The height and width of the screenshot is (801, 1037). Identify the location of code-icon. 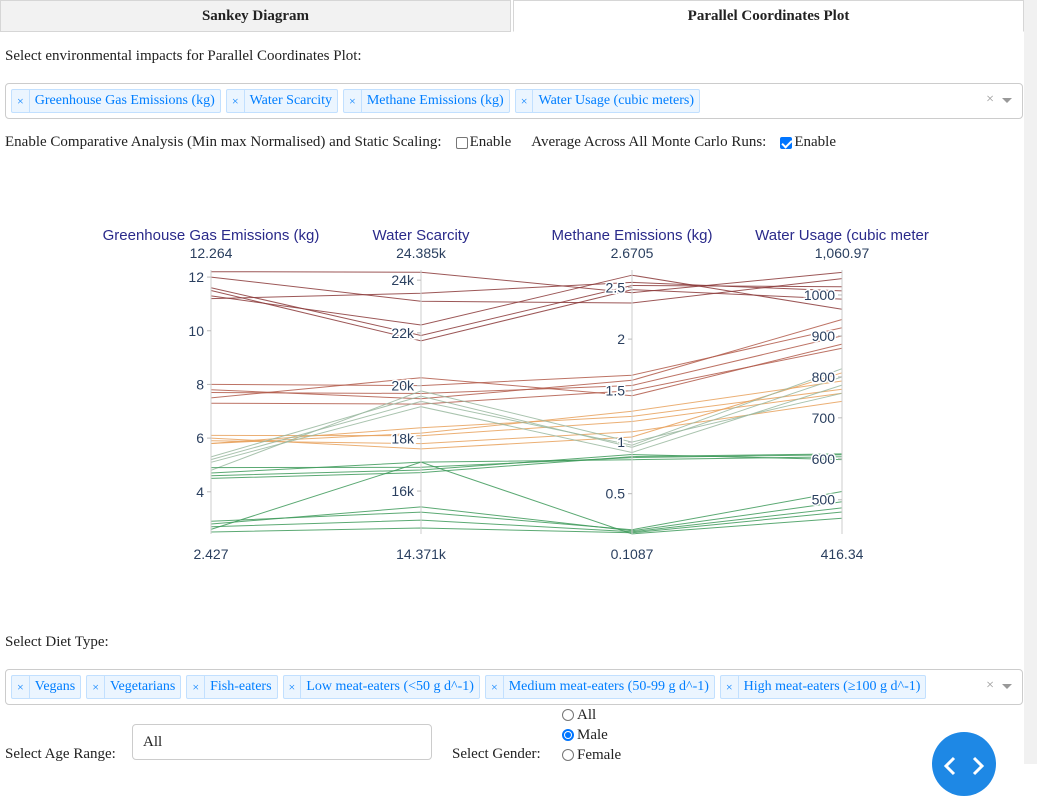
(964, 766).